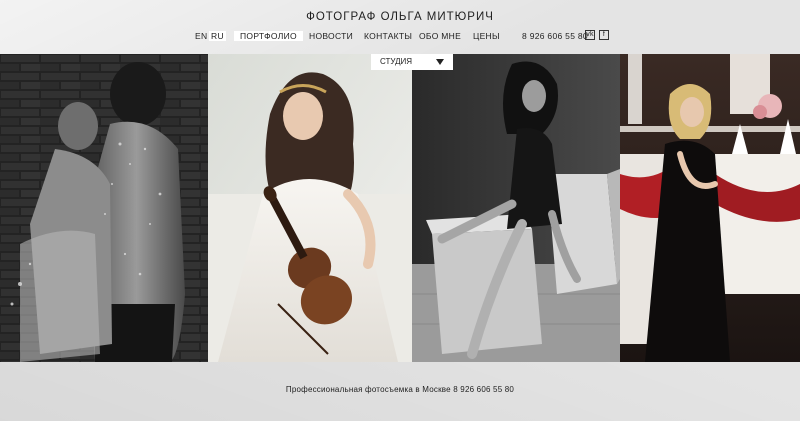  What do you see at coordinates (388, 36) in the screenshot?
I see `nav-contacts: КОНТАКТЫ` at bounding box center [388, 36].